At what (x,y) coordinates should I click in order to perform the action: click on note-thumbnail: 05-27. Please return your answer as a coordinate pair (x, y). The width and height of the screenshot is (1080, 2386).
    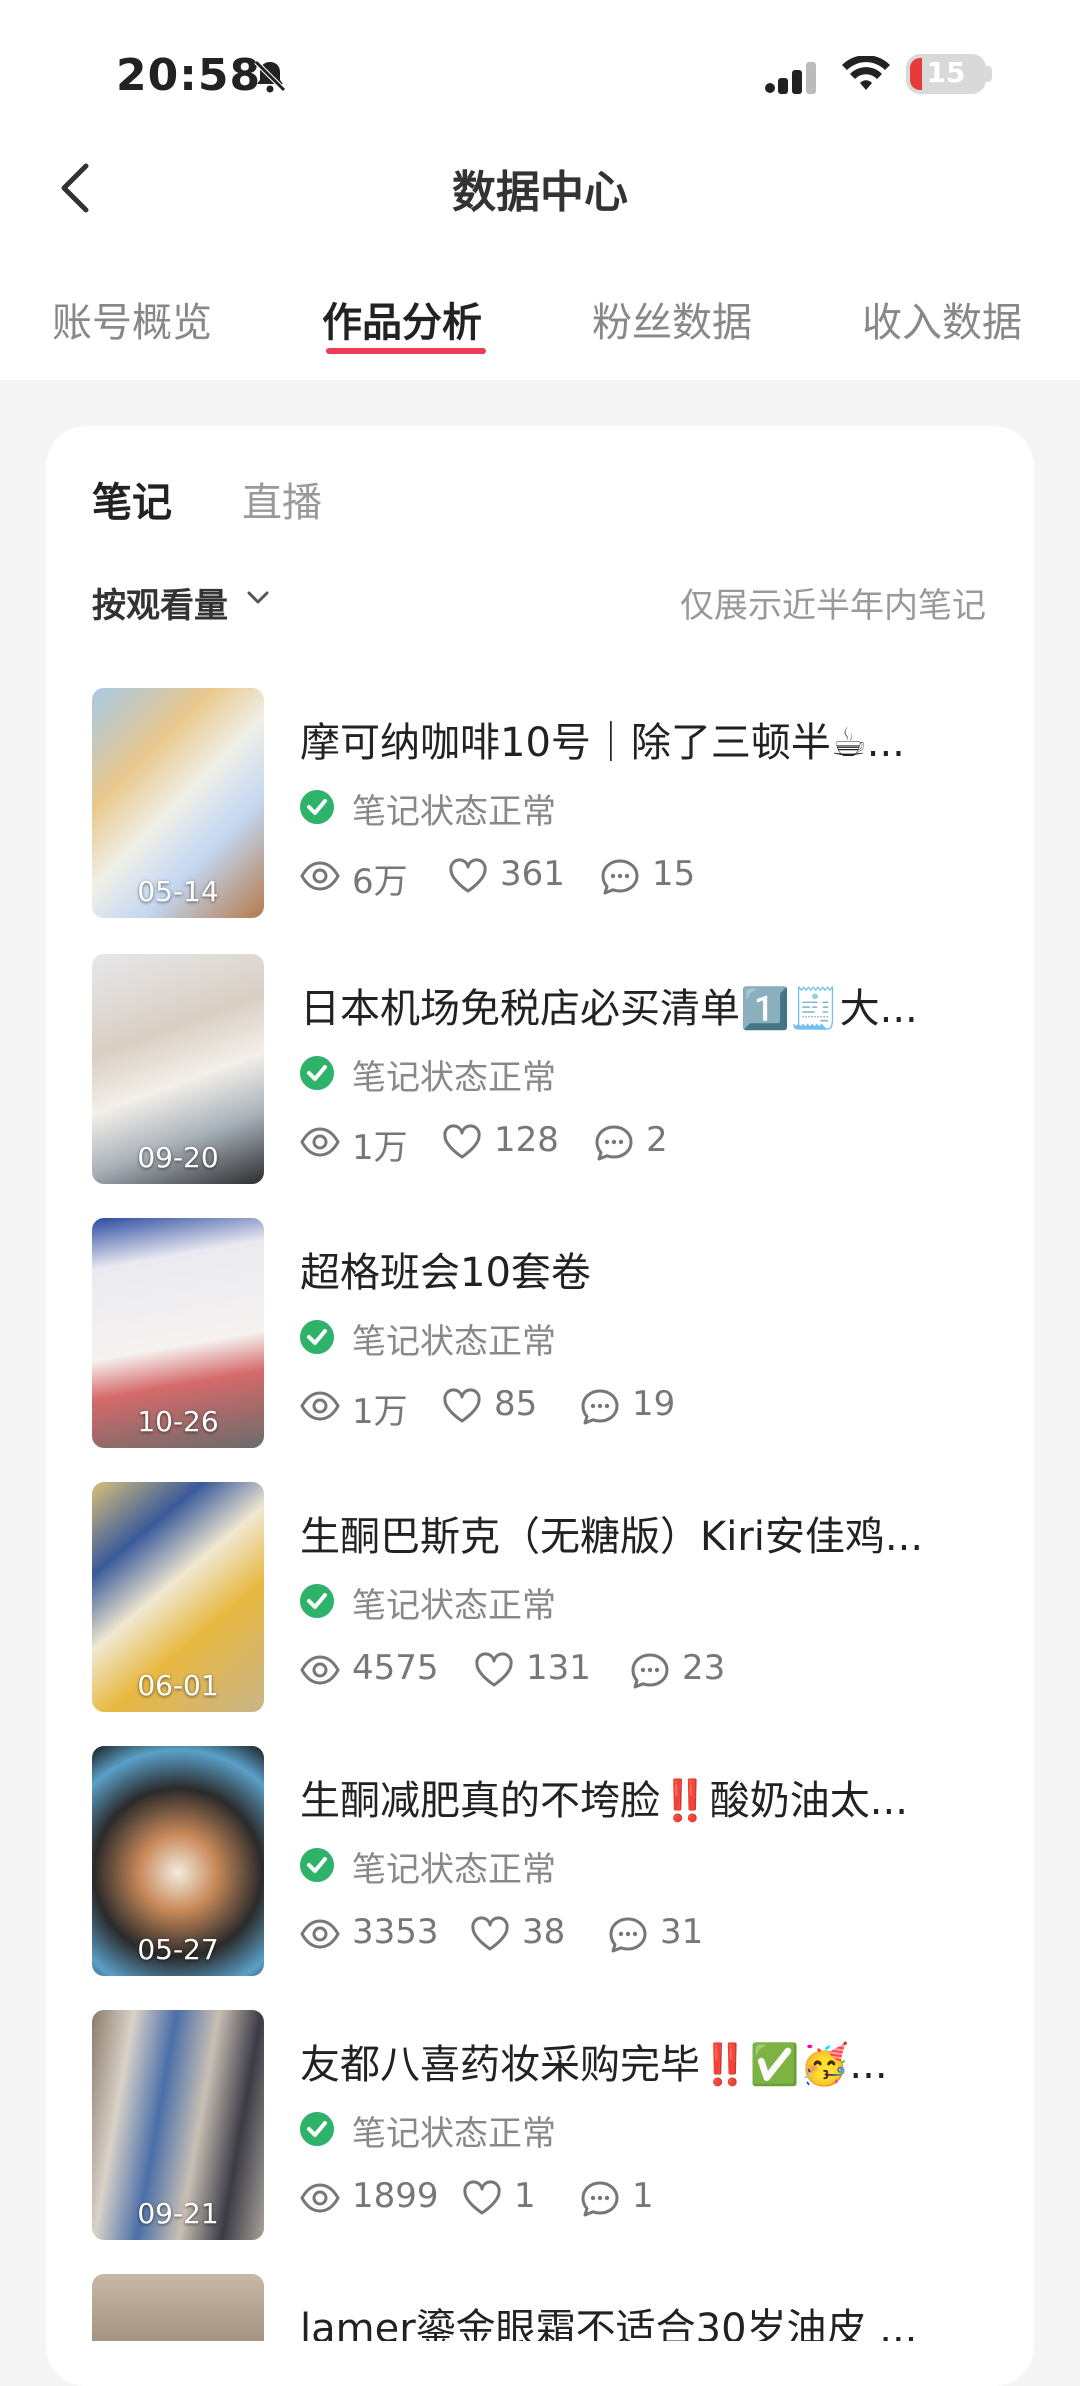
    Looking at the image, I should click on (178, 1861).